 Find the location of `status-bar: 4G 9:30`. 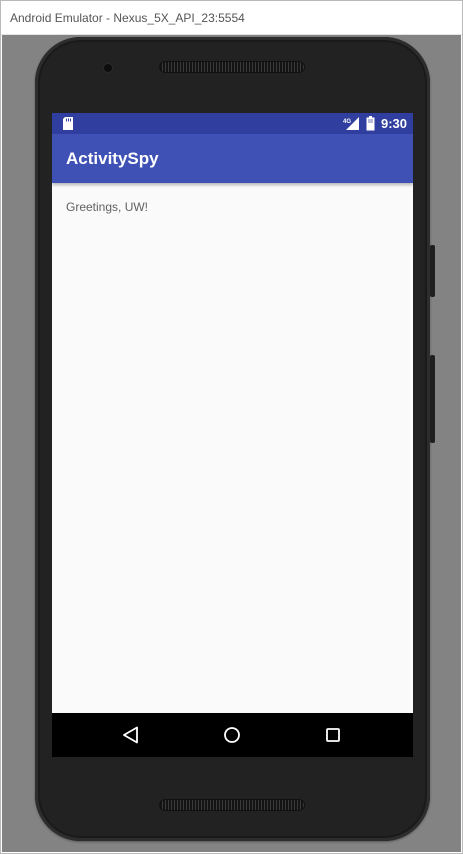

status-bar: 4G 9:30 is located at coordinates (232, 123).